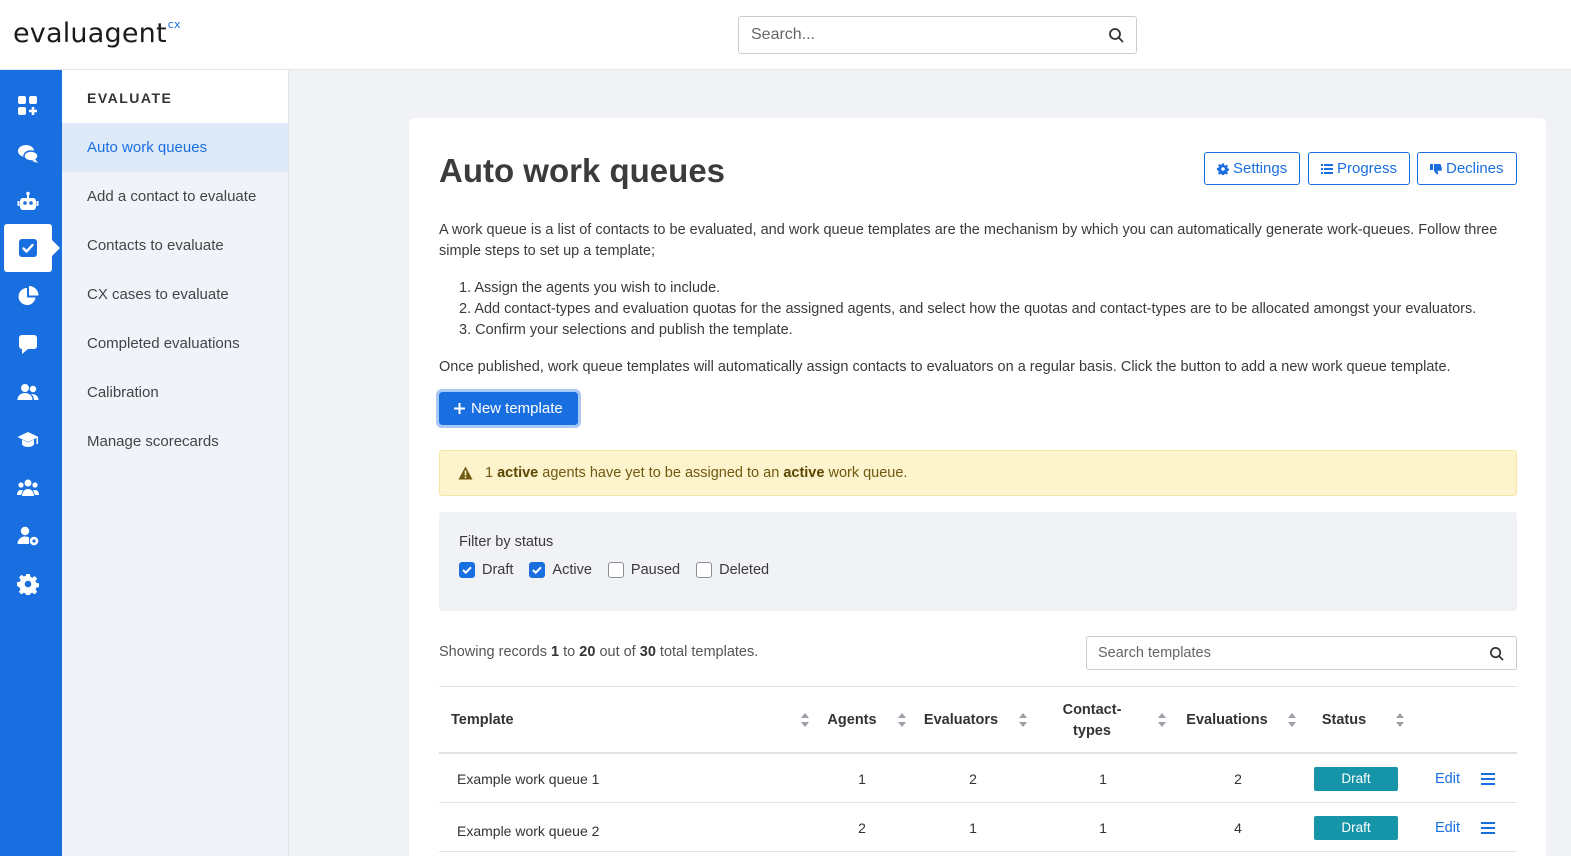 Image resolution: width=1571 pixels, height=856 pixels. I want to click on table-row: Example work queue 1 1 2 1 2 Draft Edit, so click(978, 778).